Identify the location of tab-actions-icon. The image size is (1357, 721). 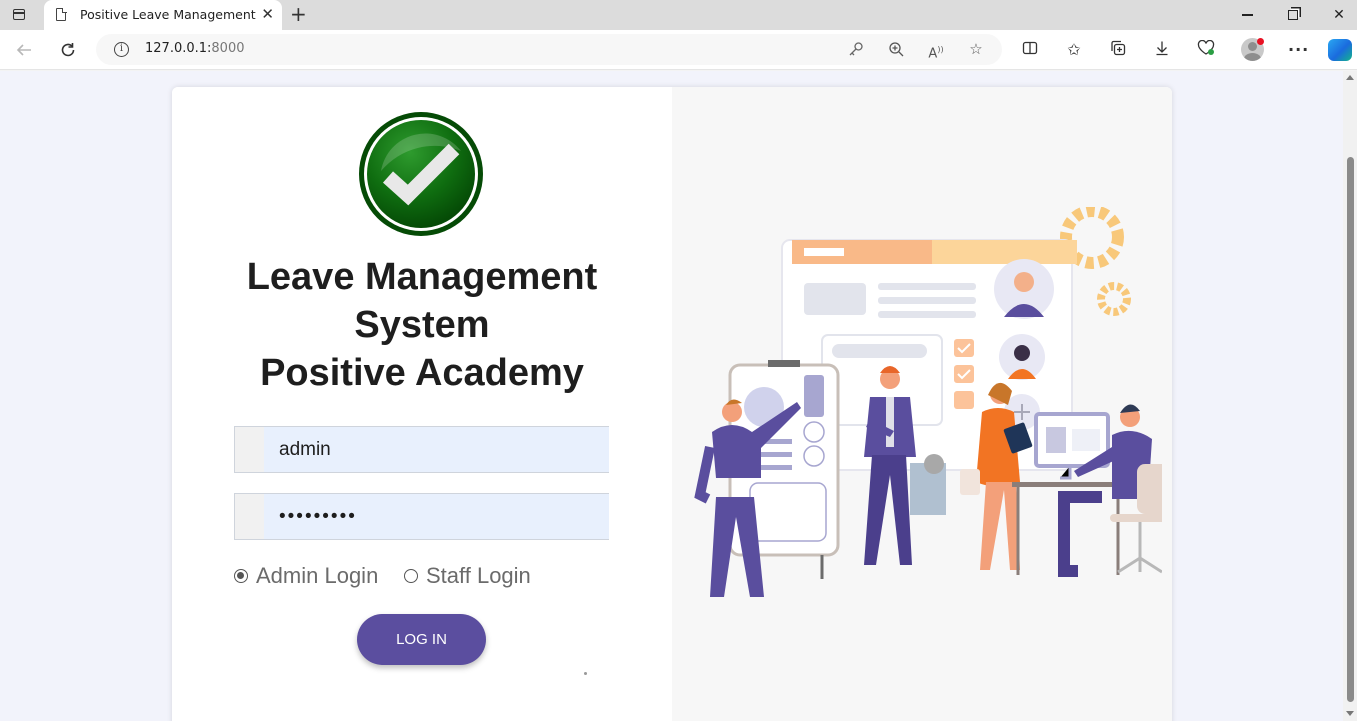
(19, 15).